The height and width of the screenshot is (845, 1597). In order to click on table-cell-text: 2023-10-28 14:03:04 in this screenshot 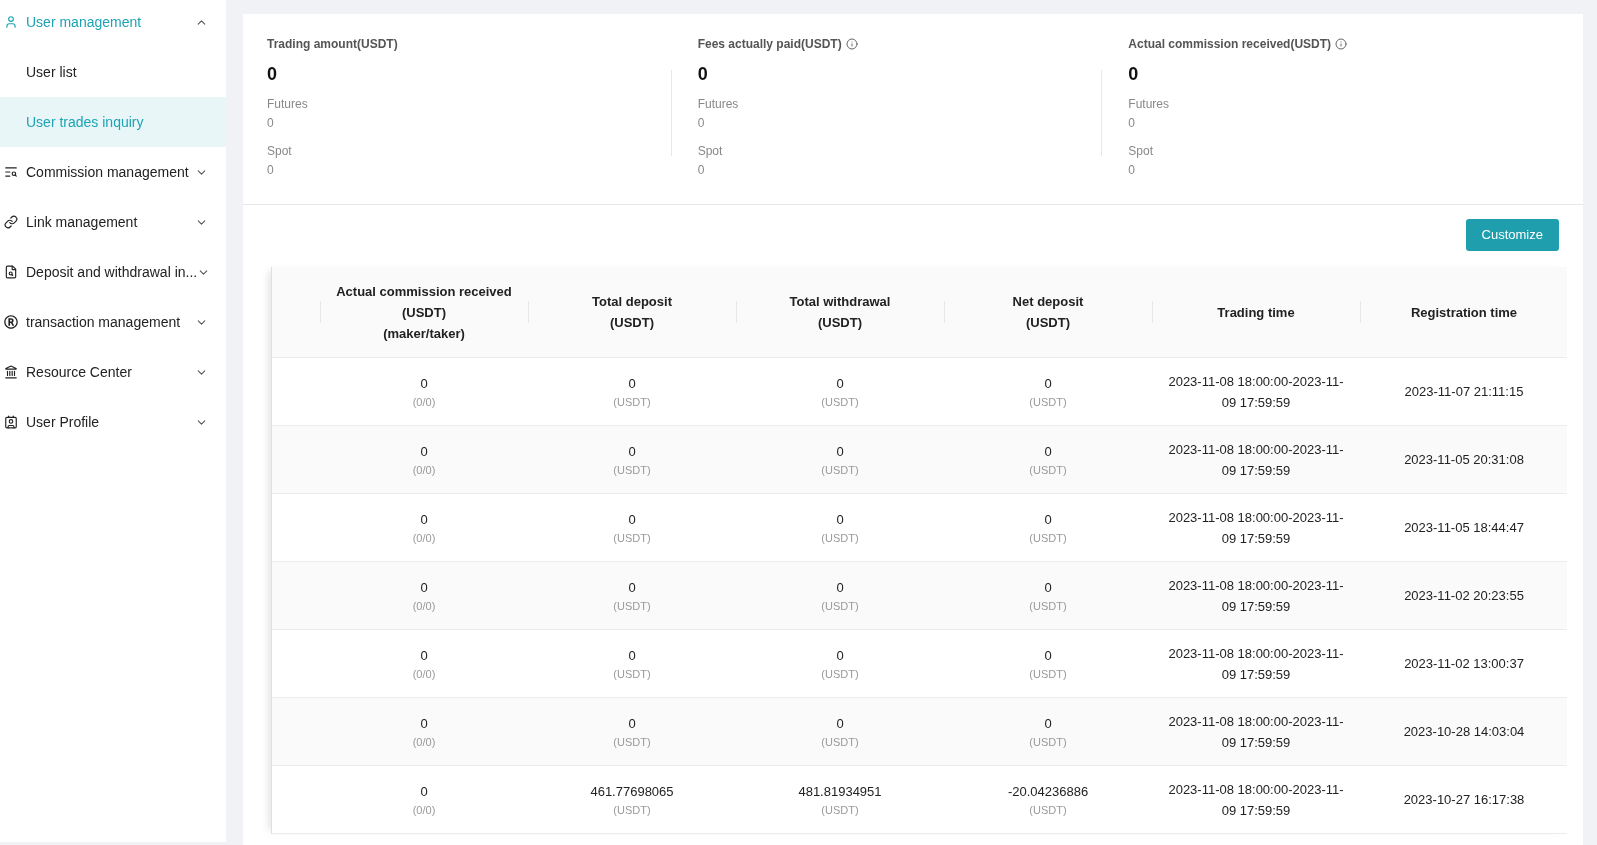, I will do `click(1464, 732)`.